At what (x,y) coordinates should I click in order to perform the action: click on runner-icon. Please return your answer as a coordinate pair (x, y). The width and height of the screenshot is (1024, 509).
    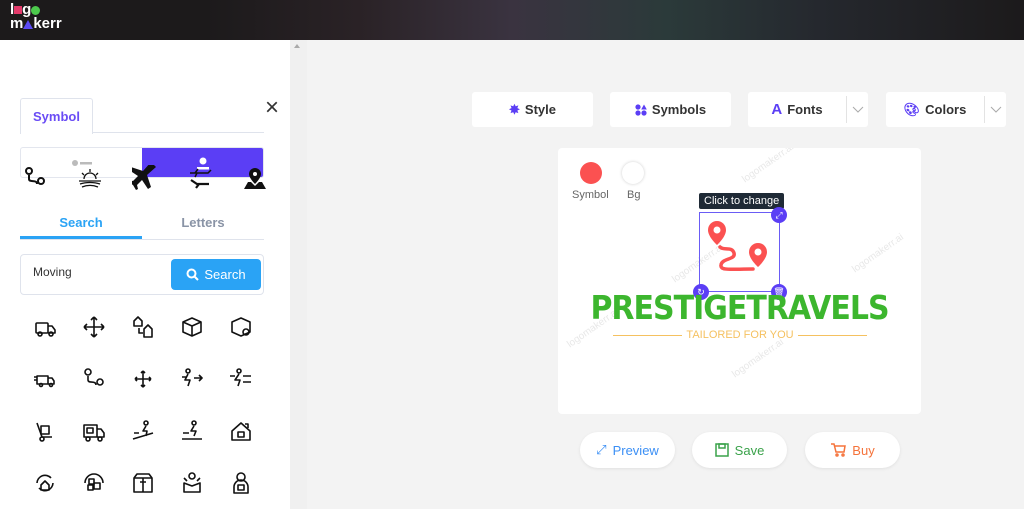
    Looking at the image, I should click on (192, 379).